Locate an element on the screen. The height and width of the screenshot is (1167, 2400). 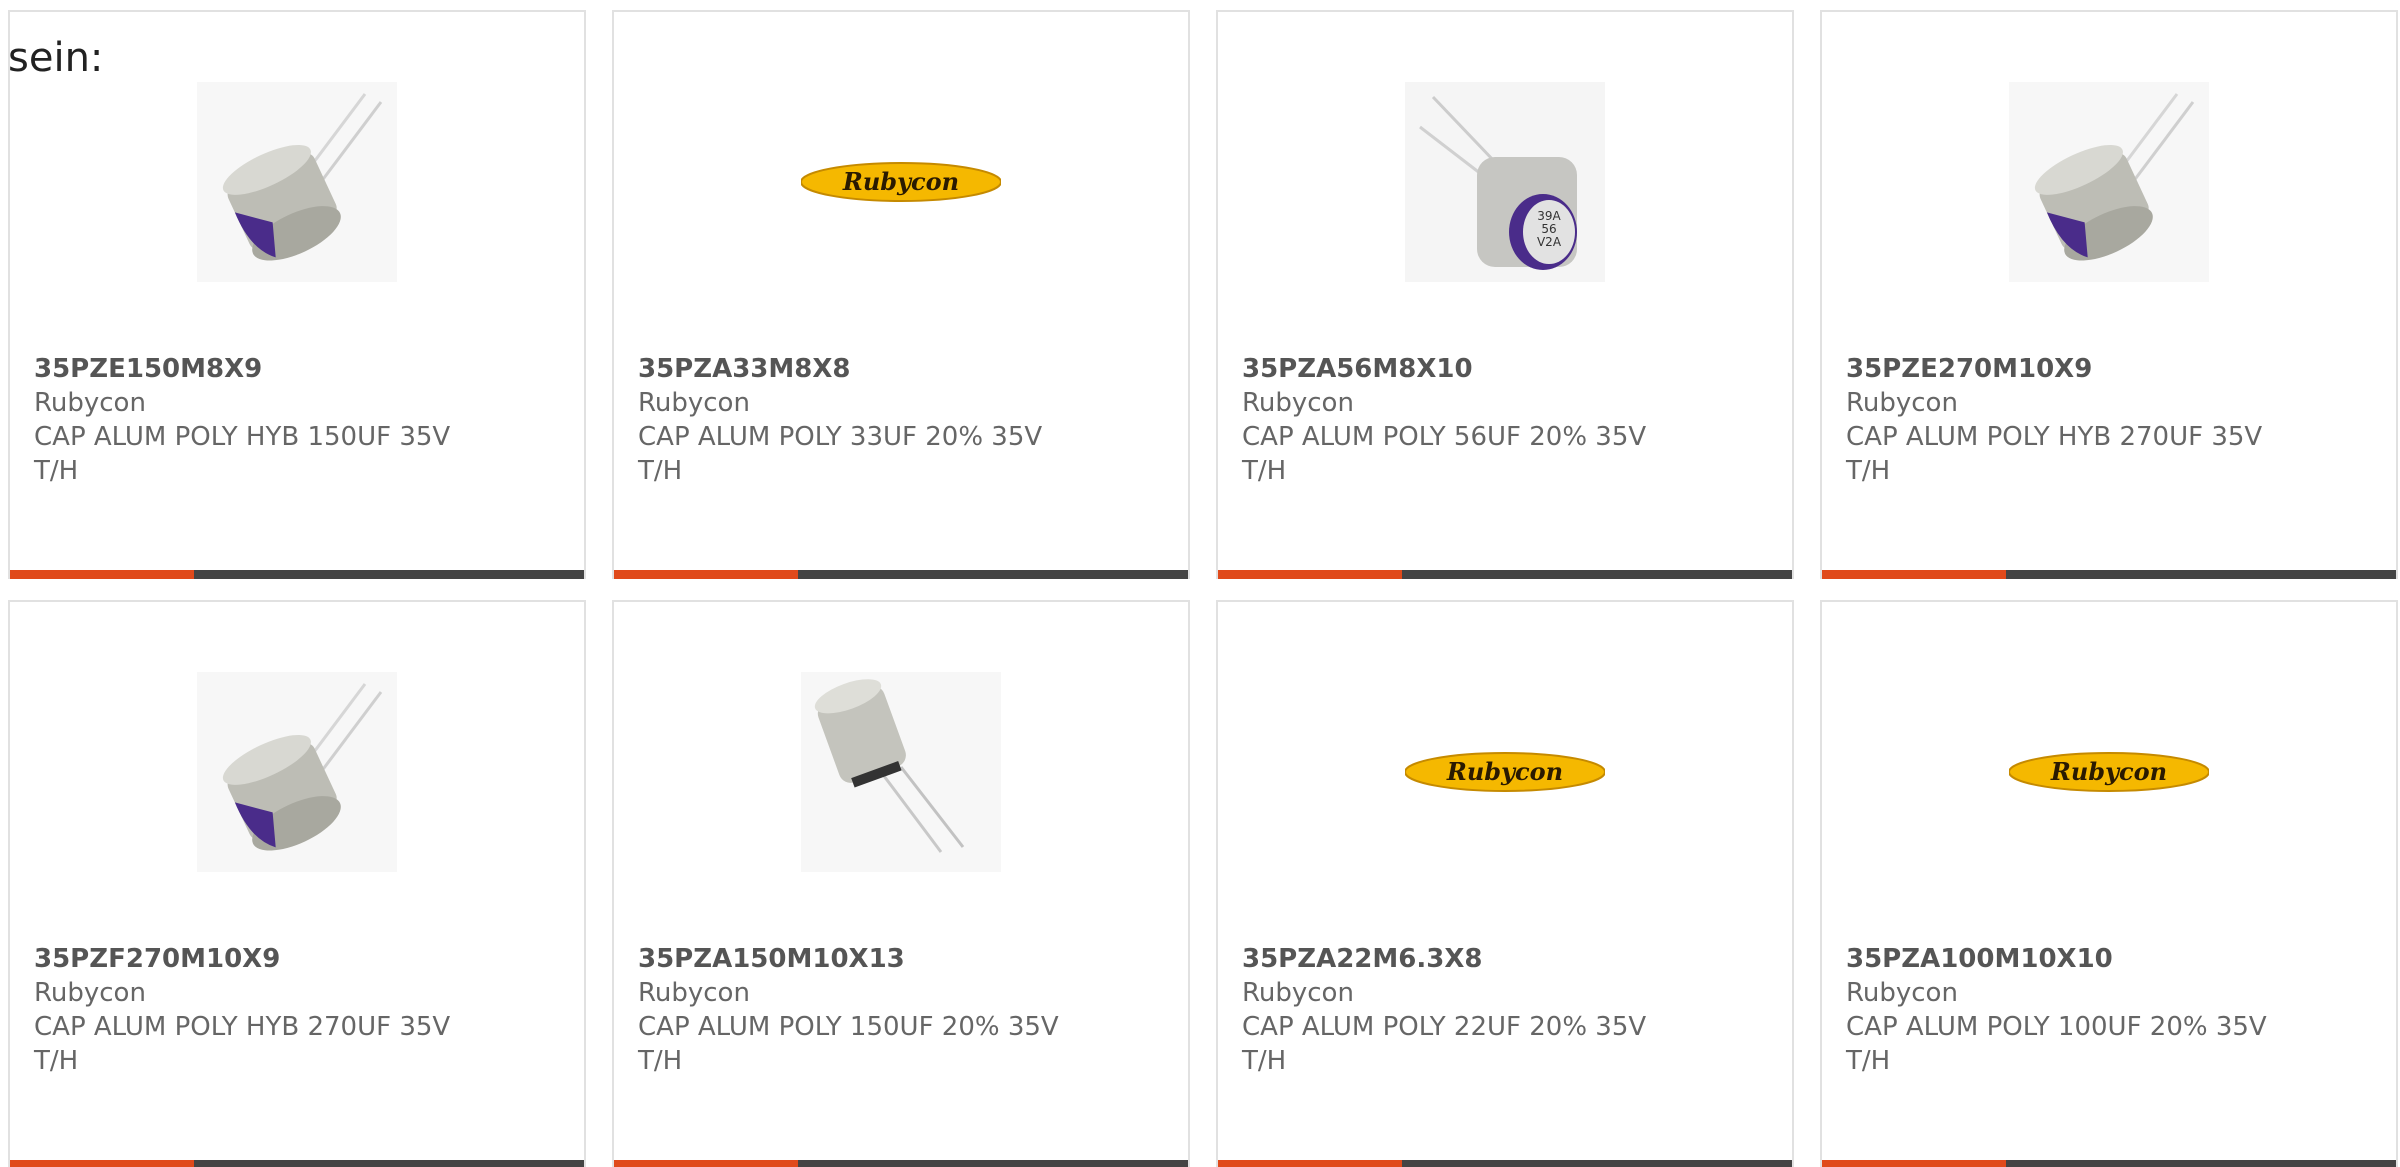
part-number-link: 35PZF270M10X9 is located at coordinates (254, 959).